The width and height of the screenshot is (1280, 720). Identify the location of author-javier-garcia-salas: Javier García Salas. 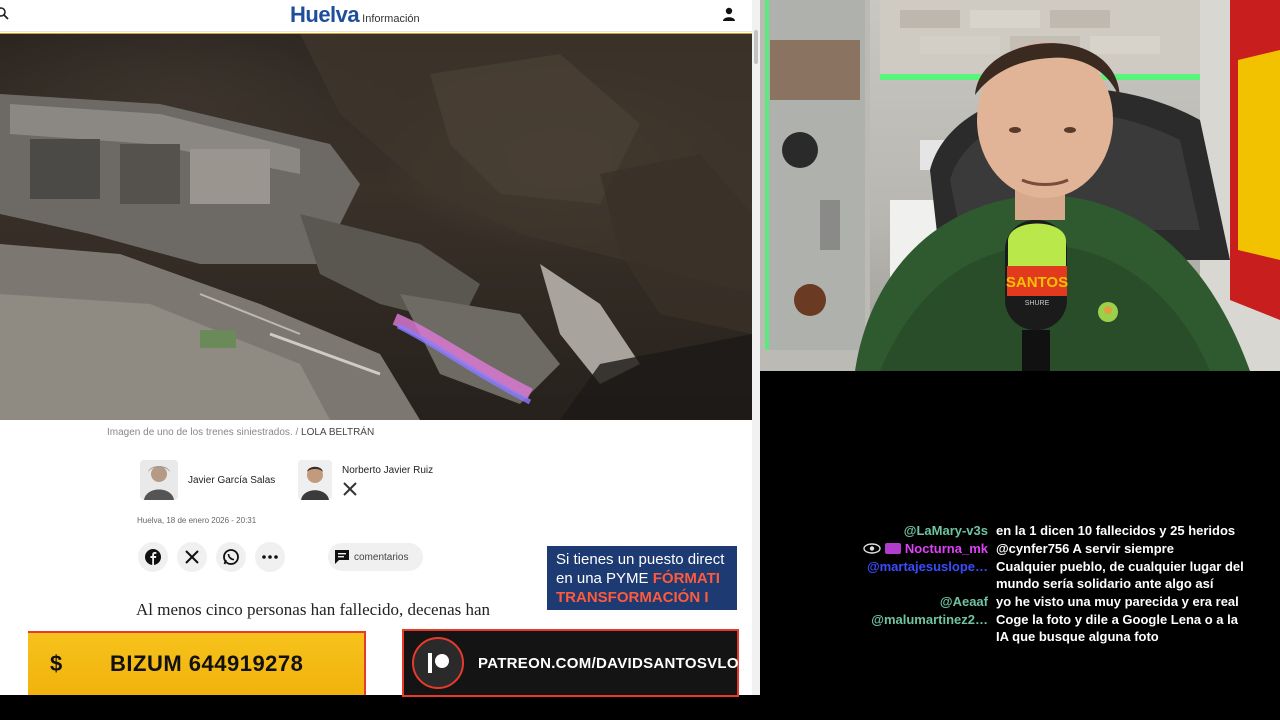
(207, 480).